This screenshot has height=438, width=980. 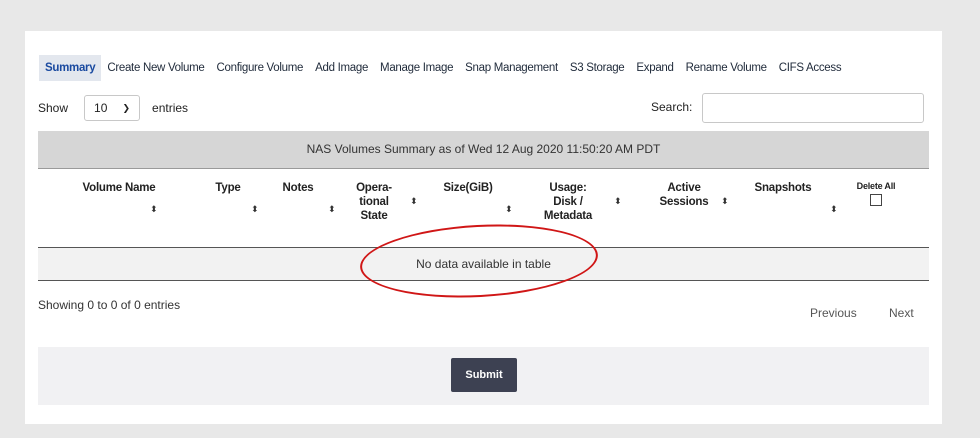 I want to click on col-size-label: Size(GiB), so click(x=468, y=188).